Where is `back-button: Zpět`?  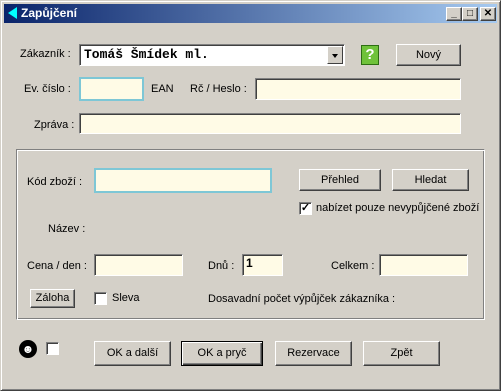 back-button: Zpět is located at coordinates (401, 353).